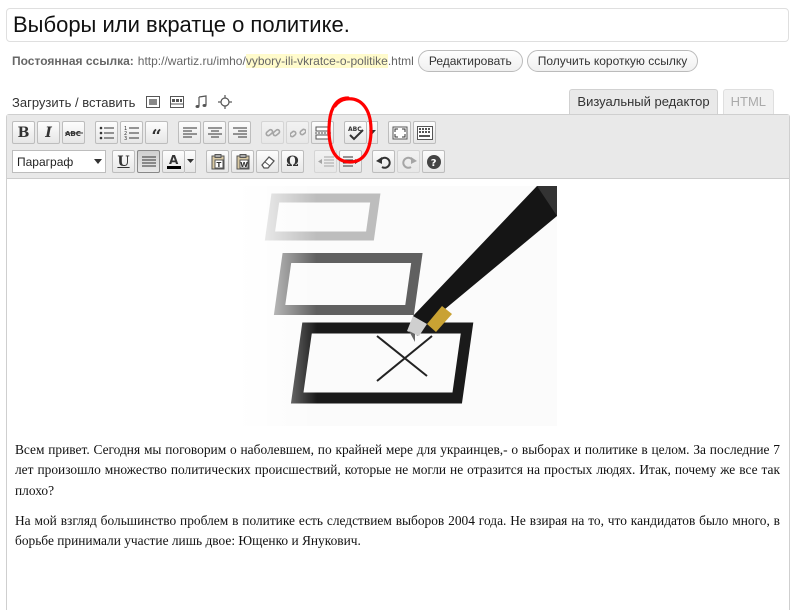 This screenshot has height=610, width=798. What do you see at coordinates (201, 102) in the screenshot?
I see `audio-icon` at bounding box center [201, 102].